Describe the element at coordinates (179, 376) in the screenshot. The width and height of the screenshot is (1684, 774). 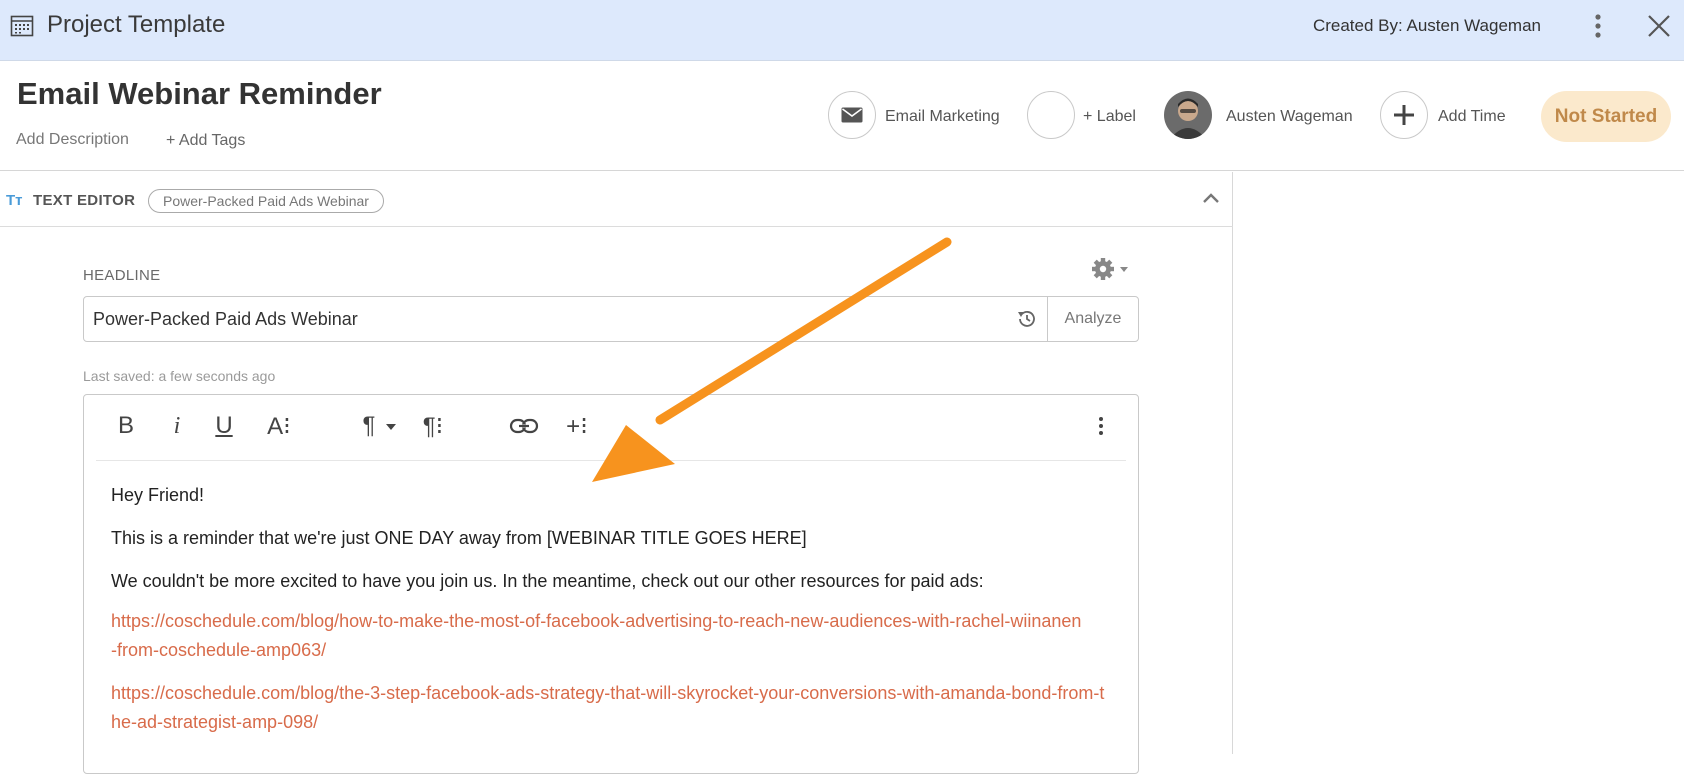
I see `last-saved-status: Last saved: a few seconds ago` at that location.